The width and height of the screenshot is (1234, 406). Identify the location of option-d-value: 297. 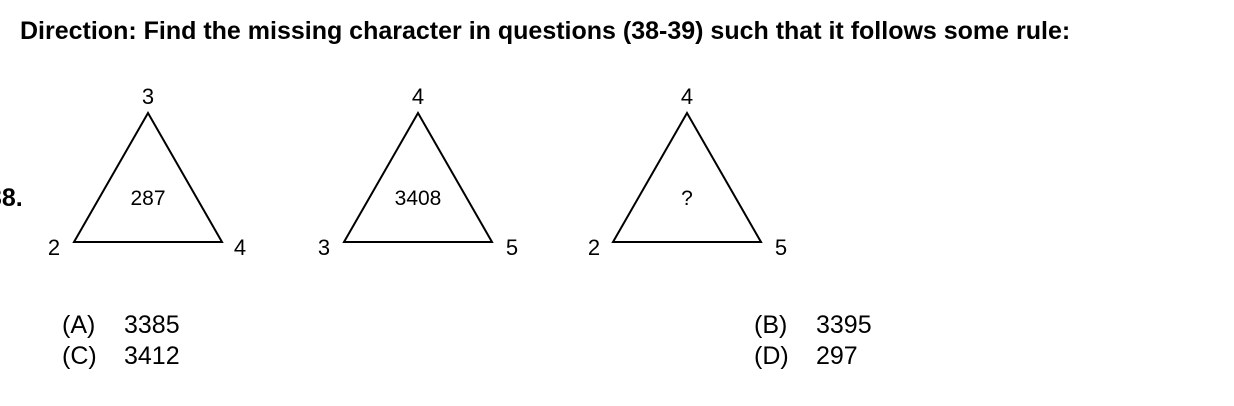
(837, 356).